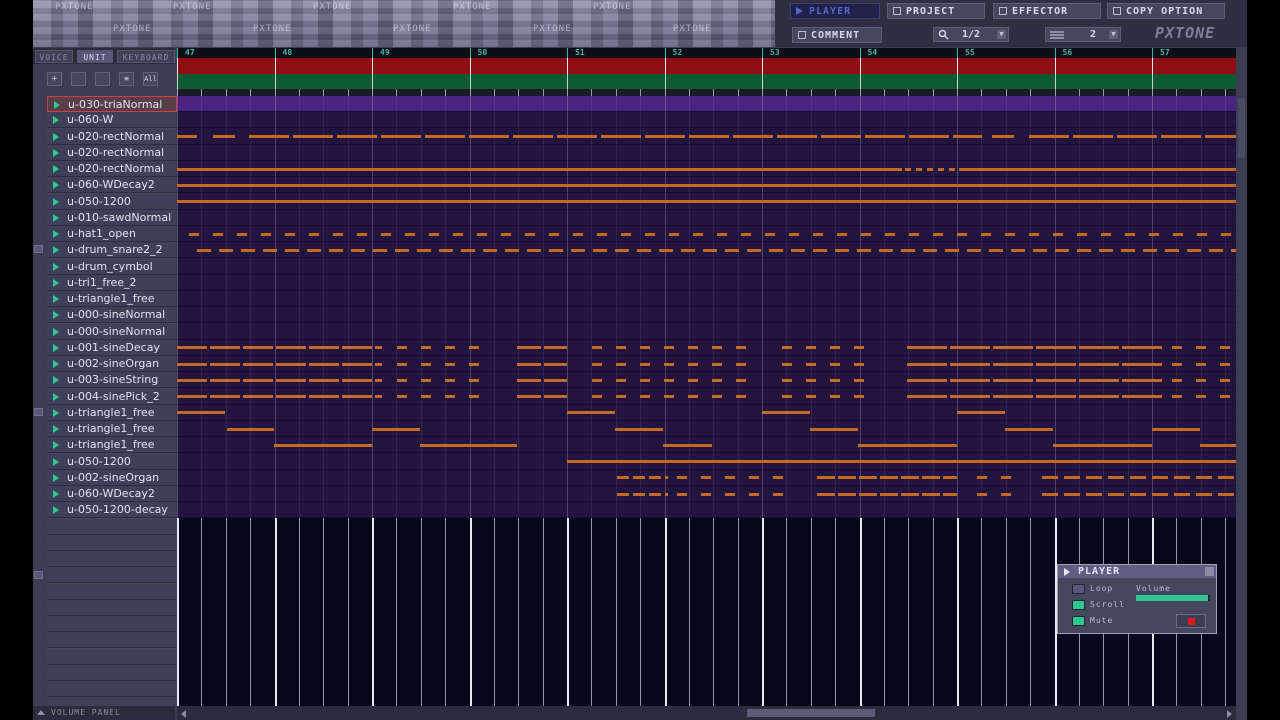 Image resolution: width=1280 pixels, height=720 pixels. Describe the element at coordinates (1078, 605) in the screenshot. I see `scroll-checkbox` at that location.